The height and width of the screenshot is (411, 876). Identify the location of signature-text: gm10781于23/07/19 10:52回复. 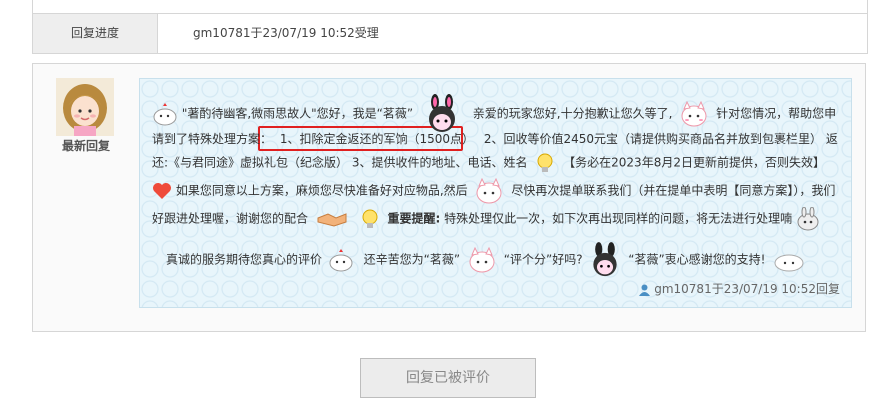
(747, 289).